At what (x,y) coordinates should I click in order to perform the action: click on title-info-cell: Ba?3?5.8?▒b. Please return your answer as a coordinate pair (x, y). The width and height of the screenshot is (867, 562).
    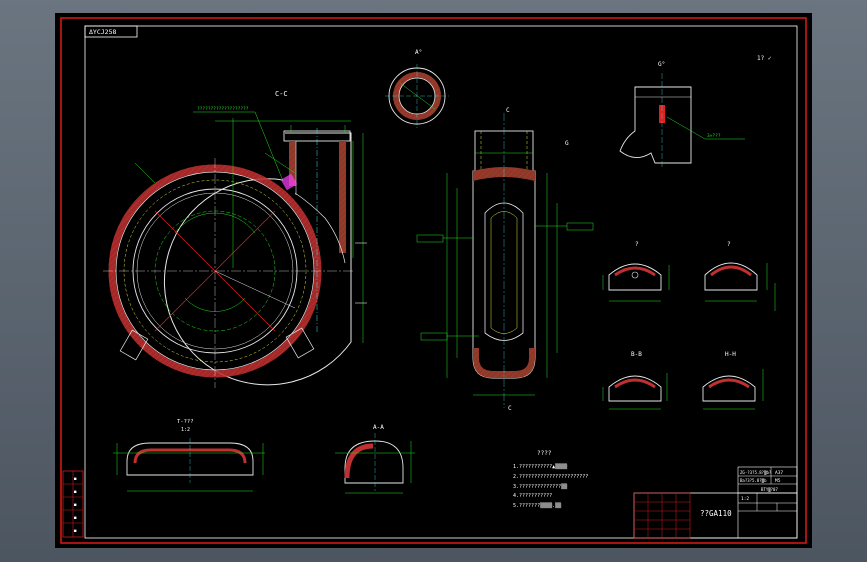
    Looking at the image, I should click on (753, 480).